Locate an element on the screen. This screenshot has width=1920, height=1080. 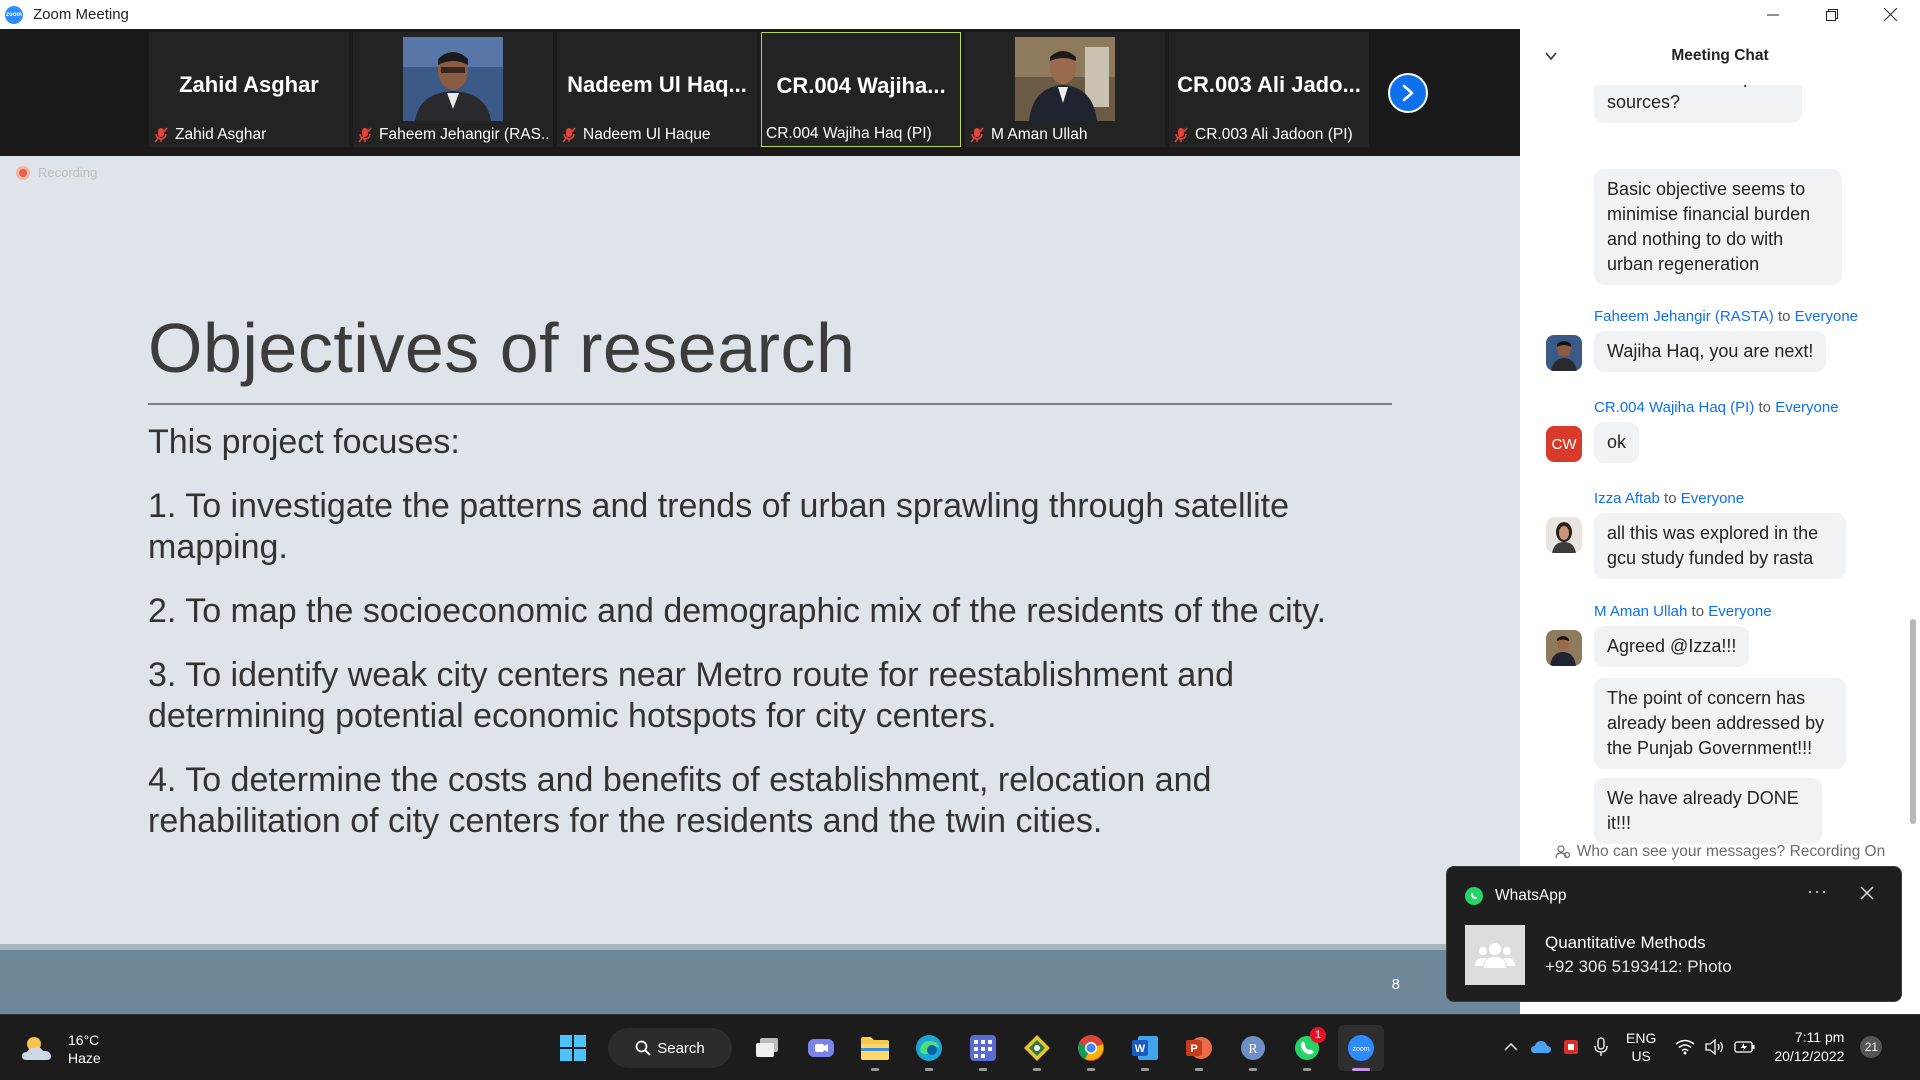
search-label: Search is located at coordinates (681, 1048).